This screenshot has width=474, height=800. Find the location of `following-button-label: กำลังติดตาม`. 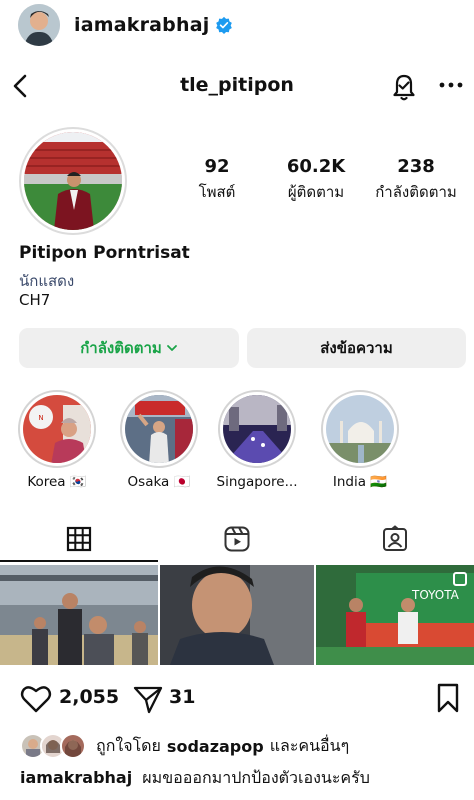

following-button-label: กำลังติดตาม is located at coordinates (121, 348).